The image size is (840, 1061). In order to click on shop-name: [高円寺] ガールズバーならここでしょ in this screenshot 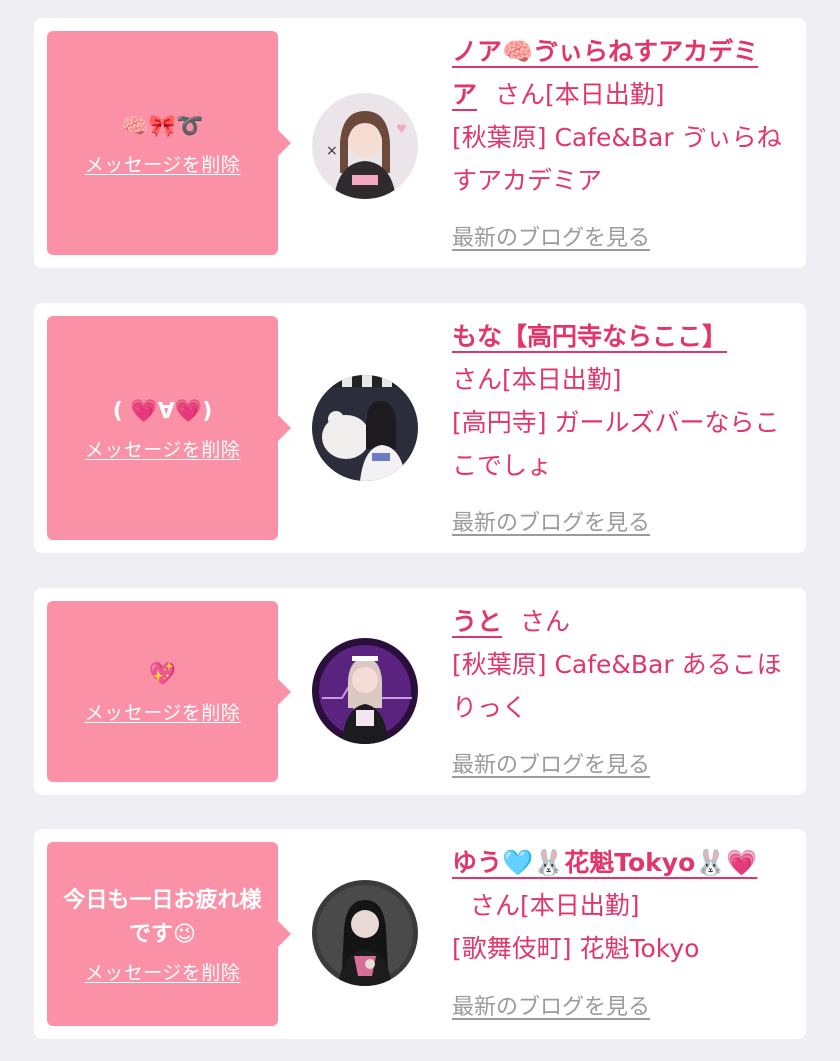, I will do `click(616, 444)`.